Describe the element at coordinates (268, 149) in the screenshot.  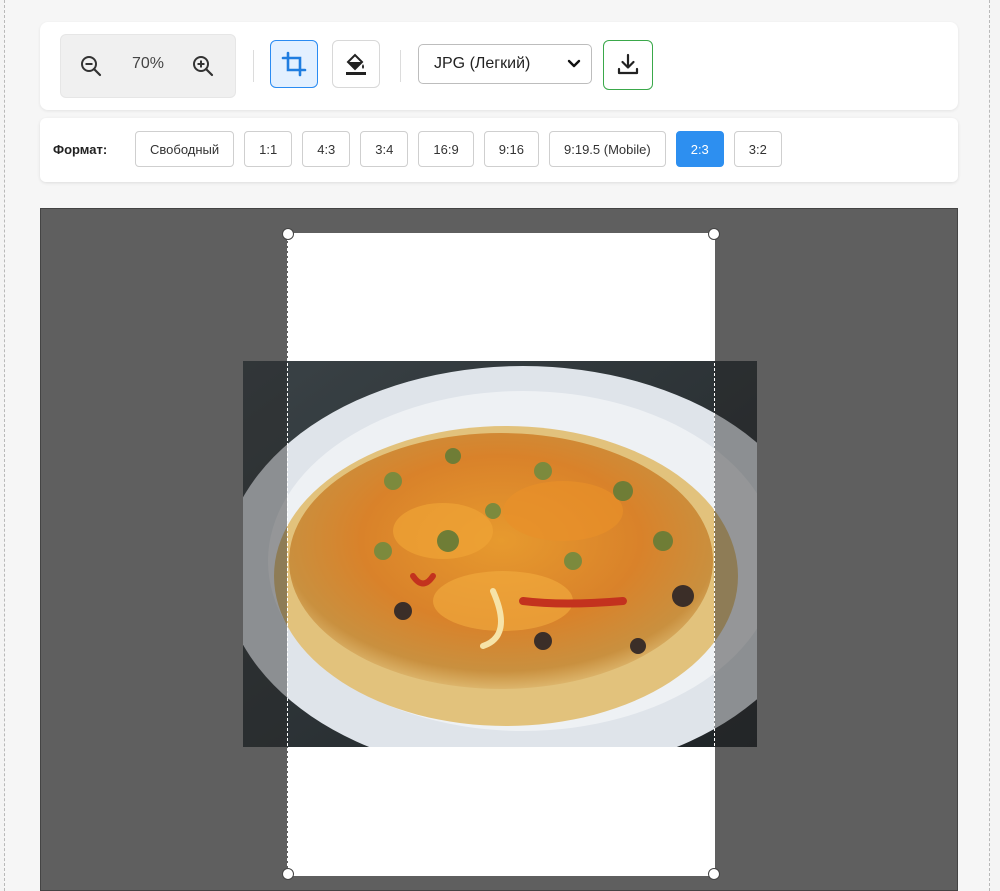
I see `aspect-ratio-option: 1:1` at that location.